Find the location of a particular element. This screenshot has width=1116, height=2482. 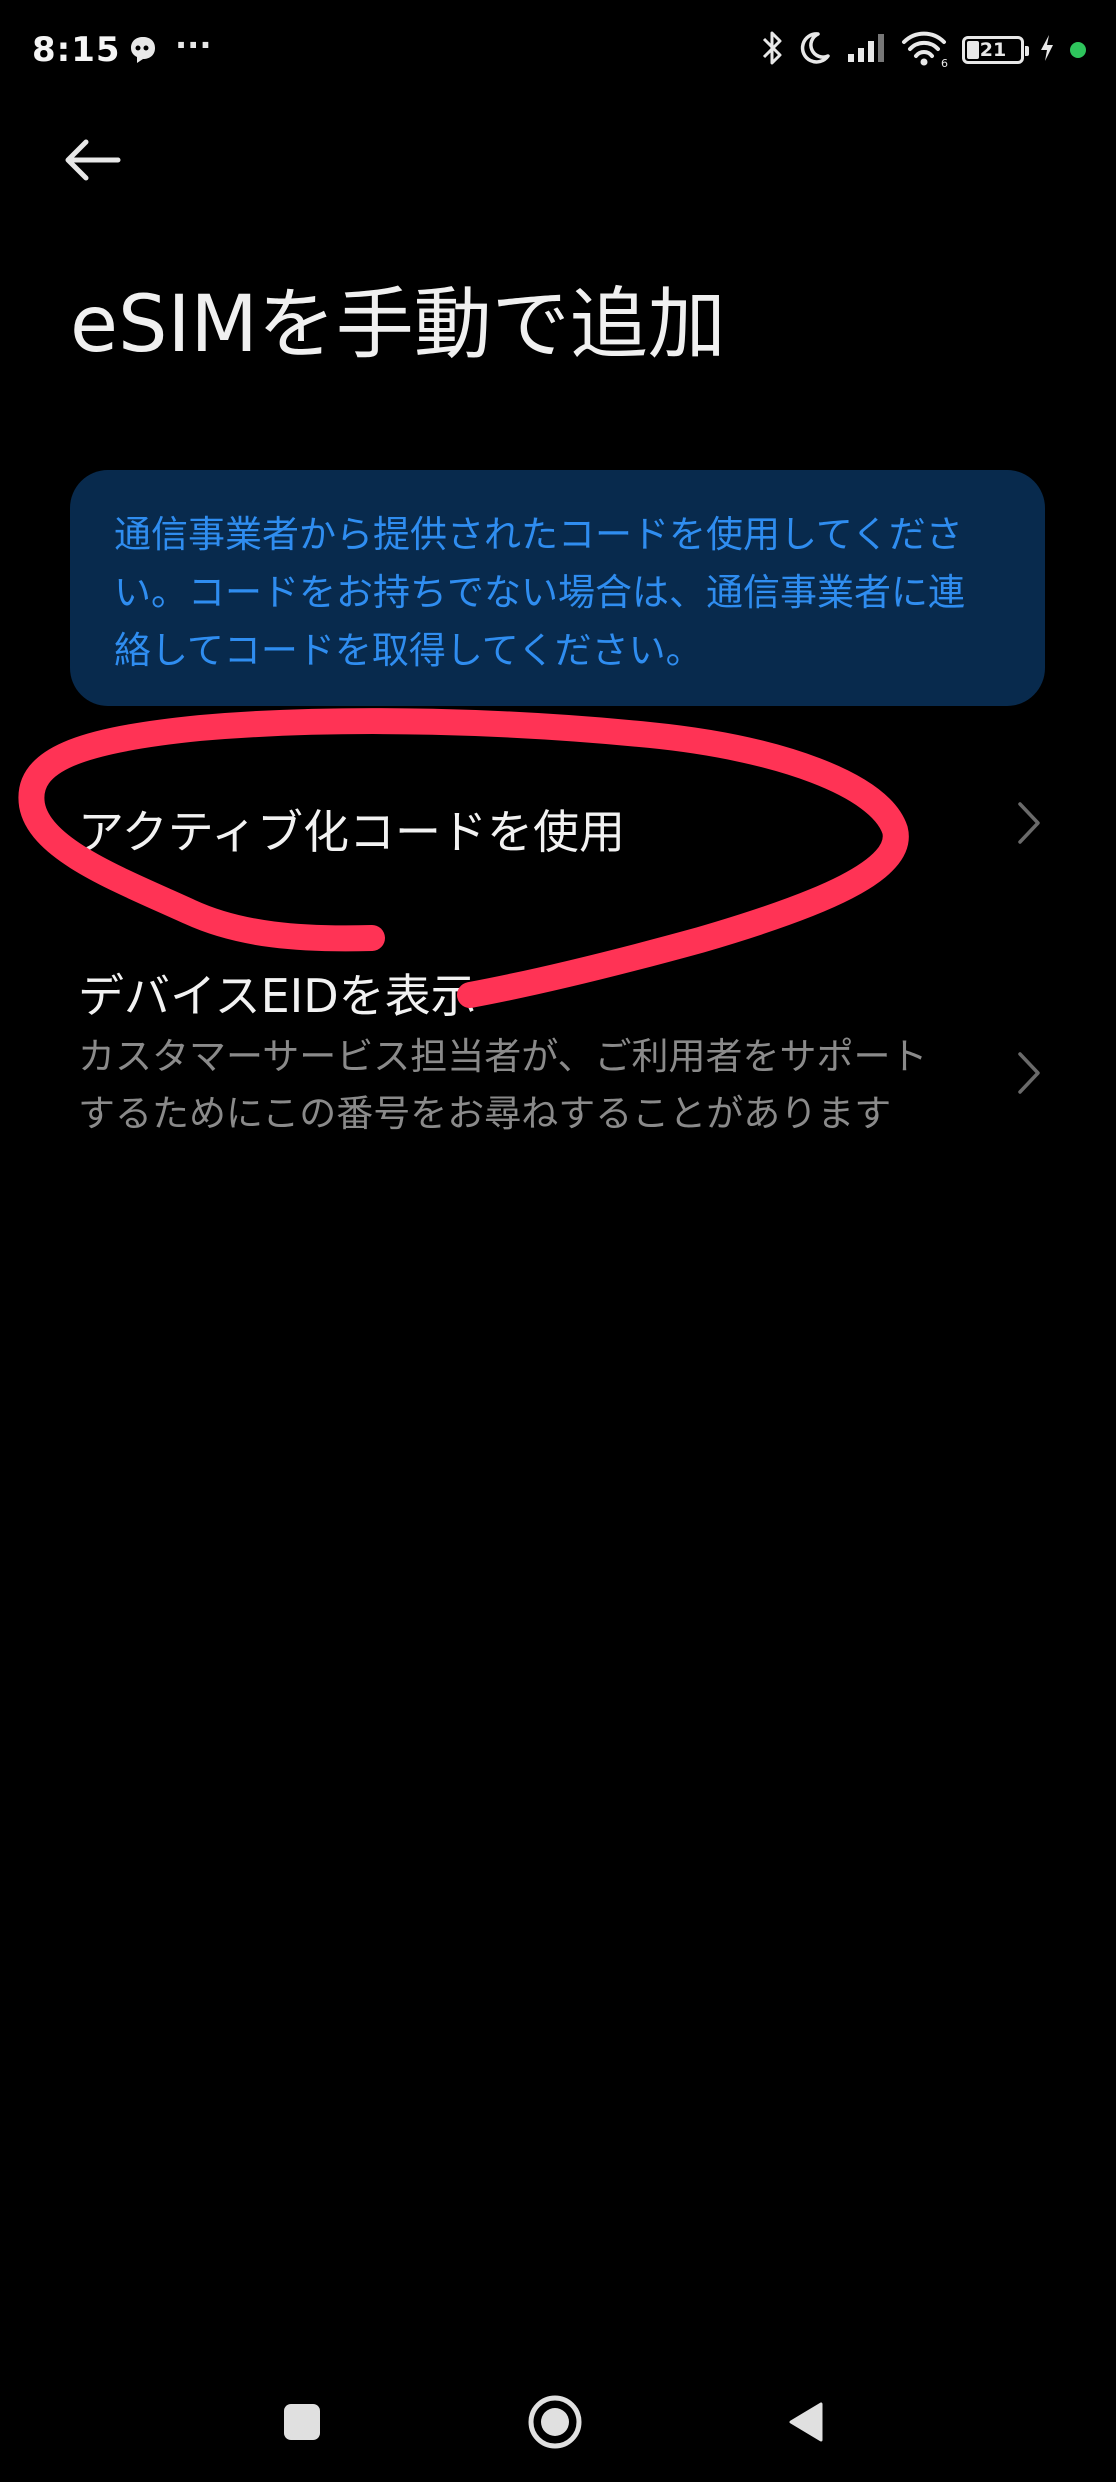

status-icons: 6 21 is located at coordinates (923, 50).